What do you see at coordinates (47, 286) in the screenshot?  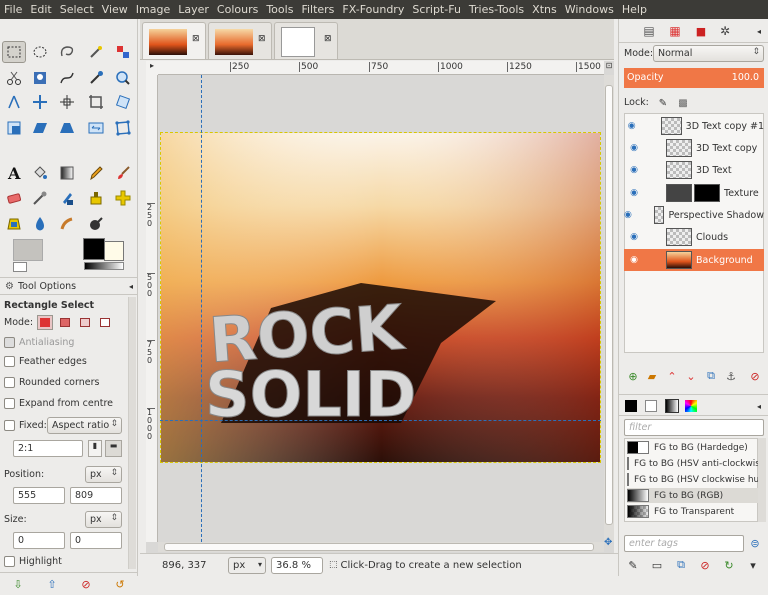 I see `tool-options-tab: Tool Options` at bounding box center [47, 286].